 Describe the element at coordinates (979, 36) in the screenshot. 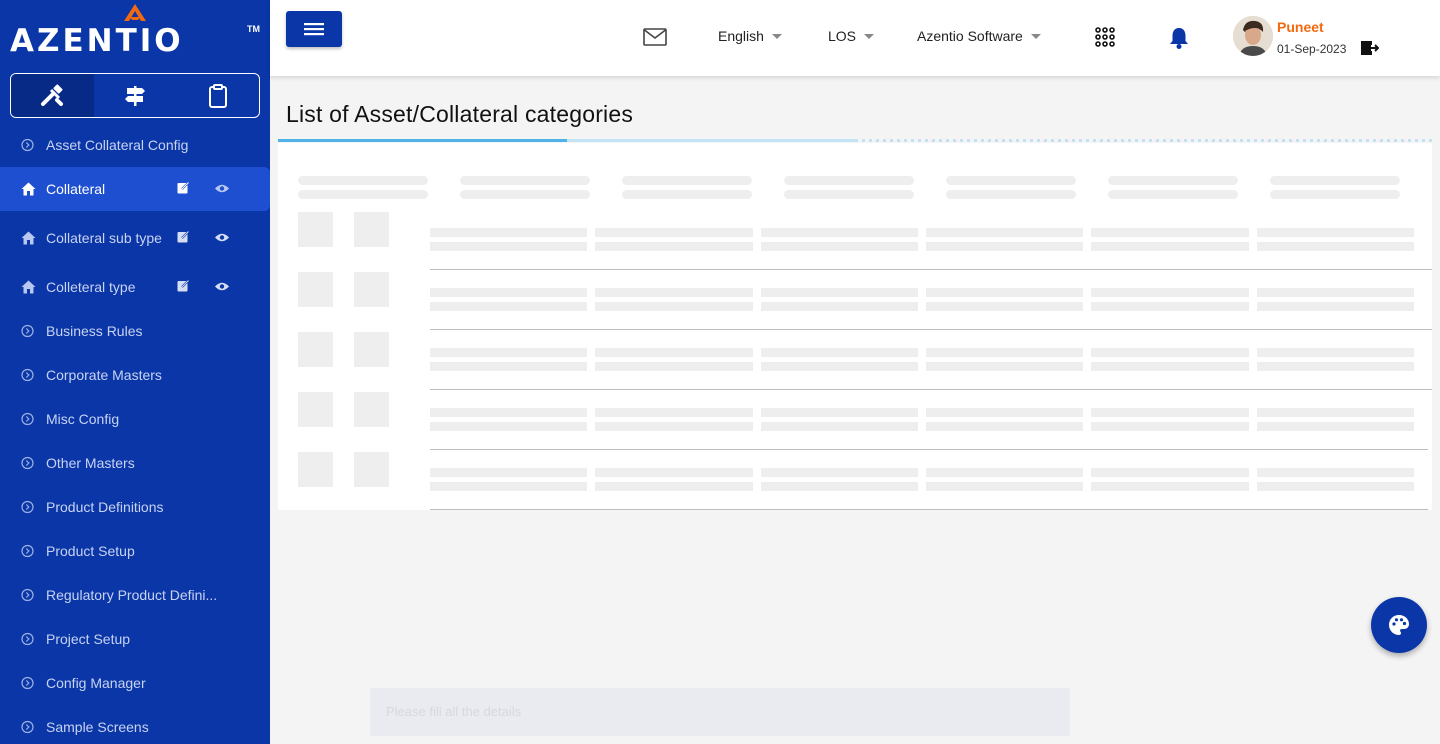

I see `company-dropdown: Azentio Software` at that location.